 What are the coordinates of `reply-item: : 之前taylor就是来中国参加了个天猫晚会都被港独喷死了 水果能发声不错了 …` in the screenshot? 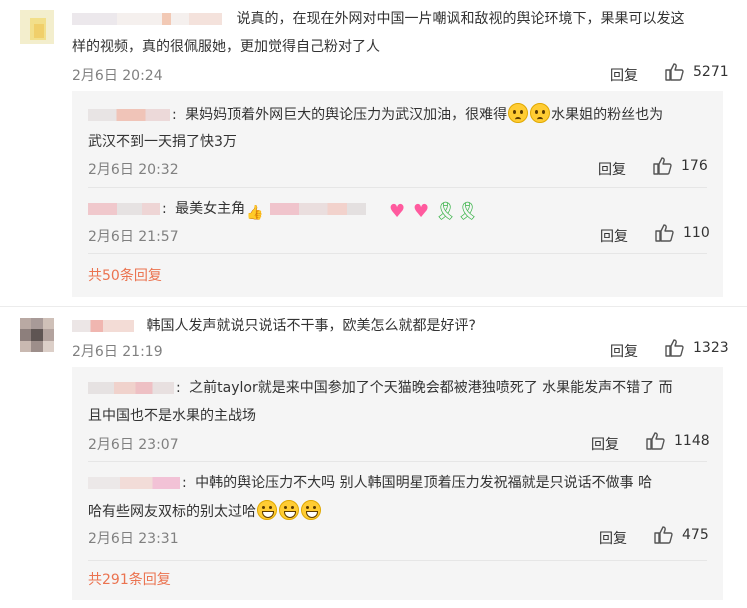 It's located at (397, 413).